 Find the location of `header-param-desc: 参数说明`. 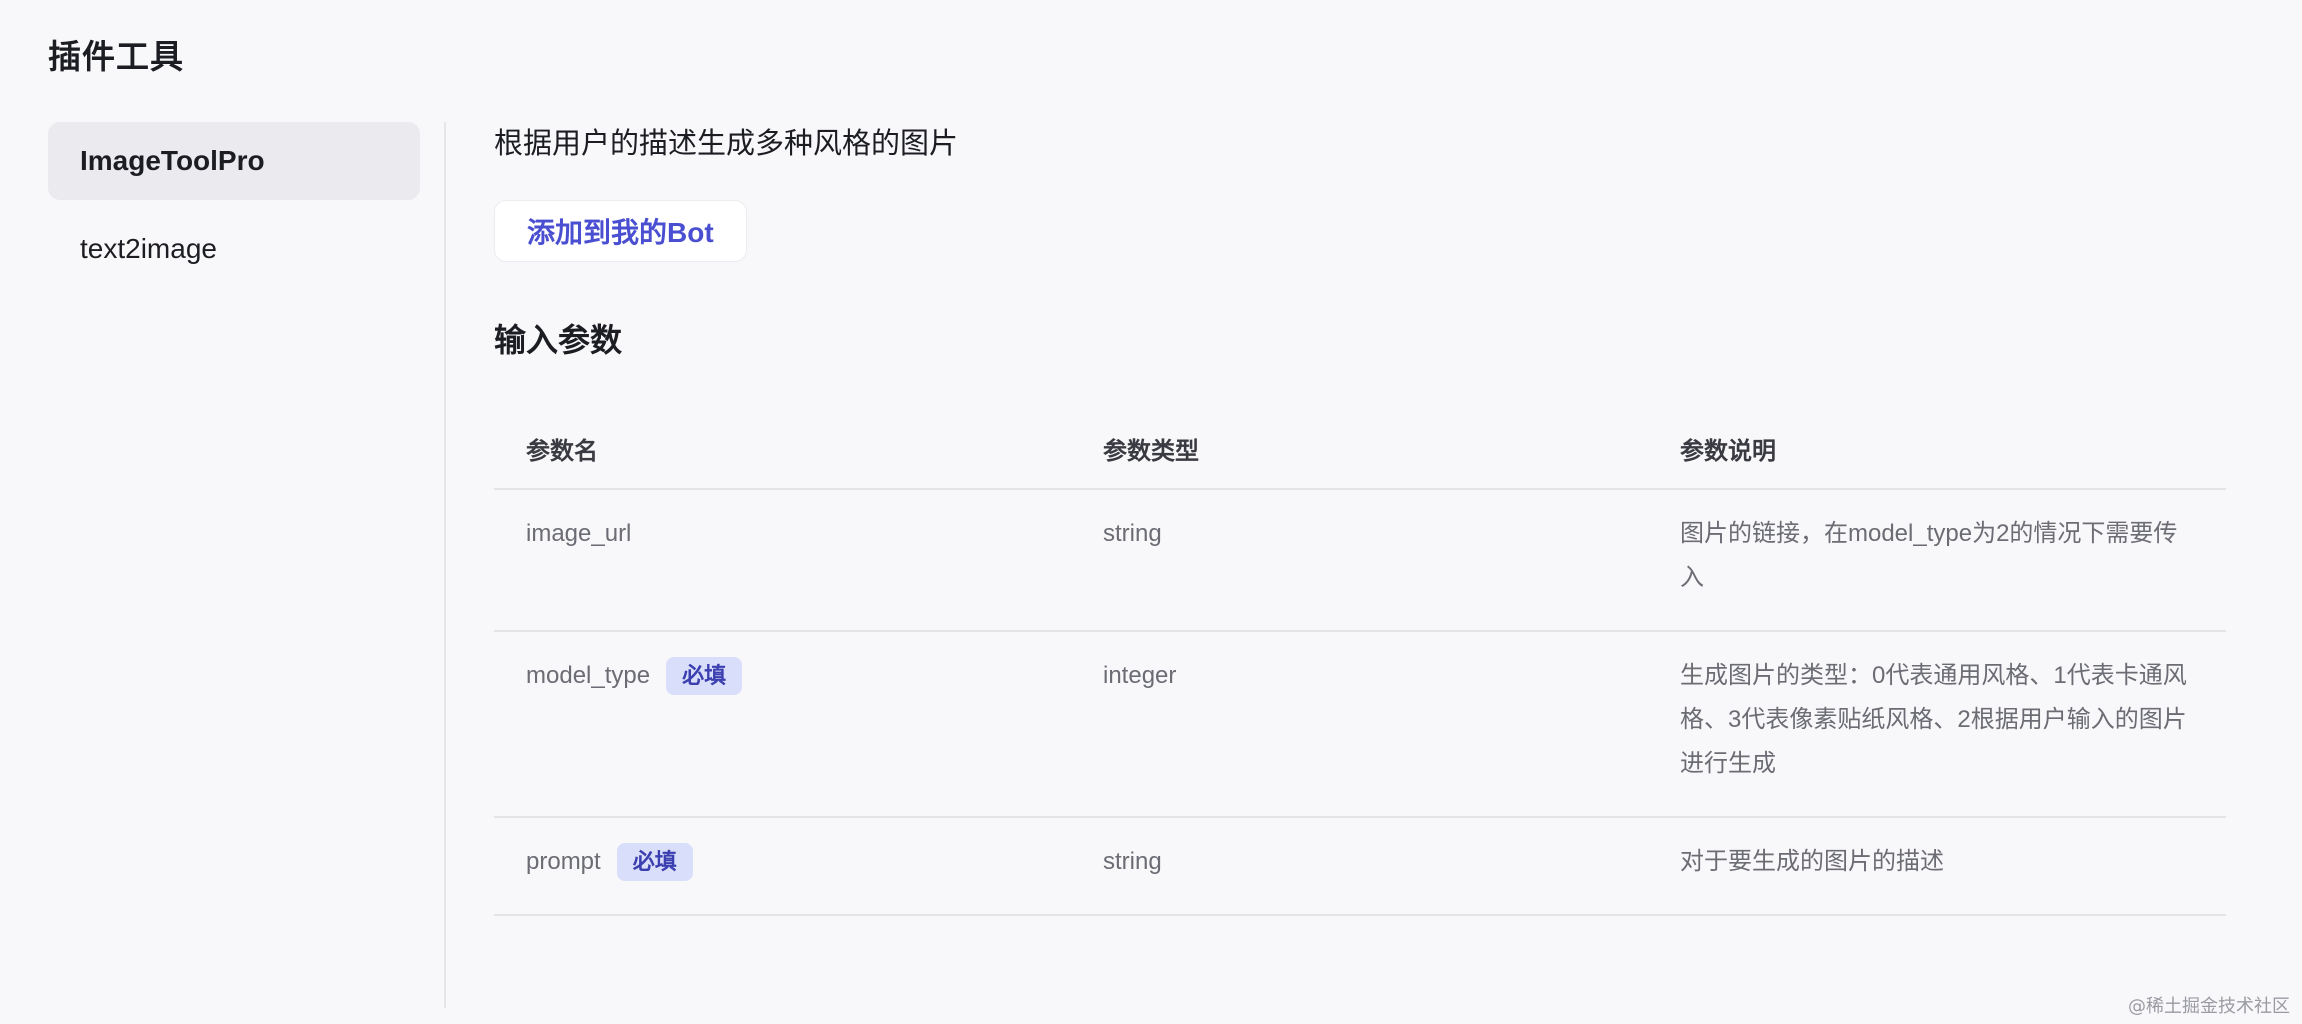

header-param-desc: 参数说明 is located at coordinates (1728, 451).